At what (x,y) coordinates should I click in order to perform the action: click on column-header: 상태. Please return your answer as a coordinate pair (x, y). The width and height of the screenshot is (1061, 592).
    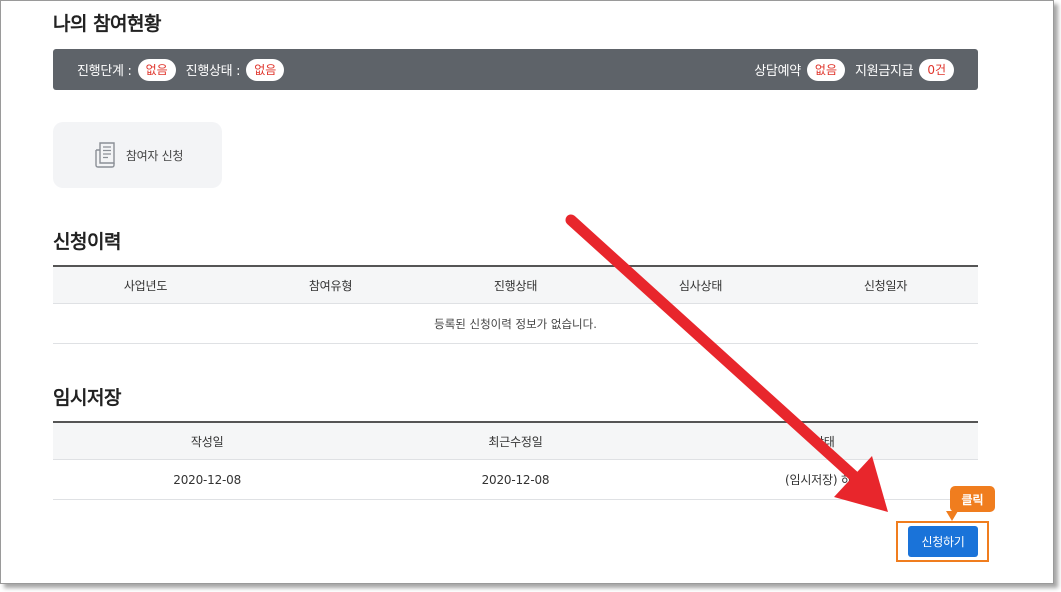
    Looking at the image, I should click on (823, 441).